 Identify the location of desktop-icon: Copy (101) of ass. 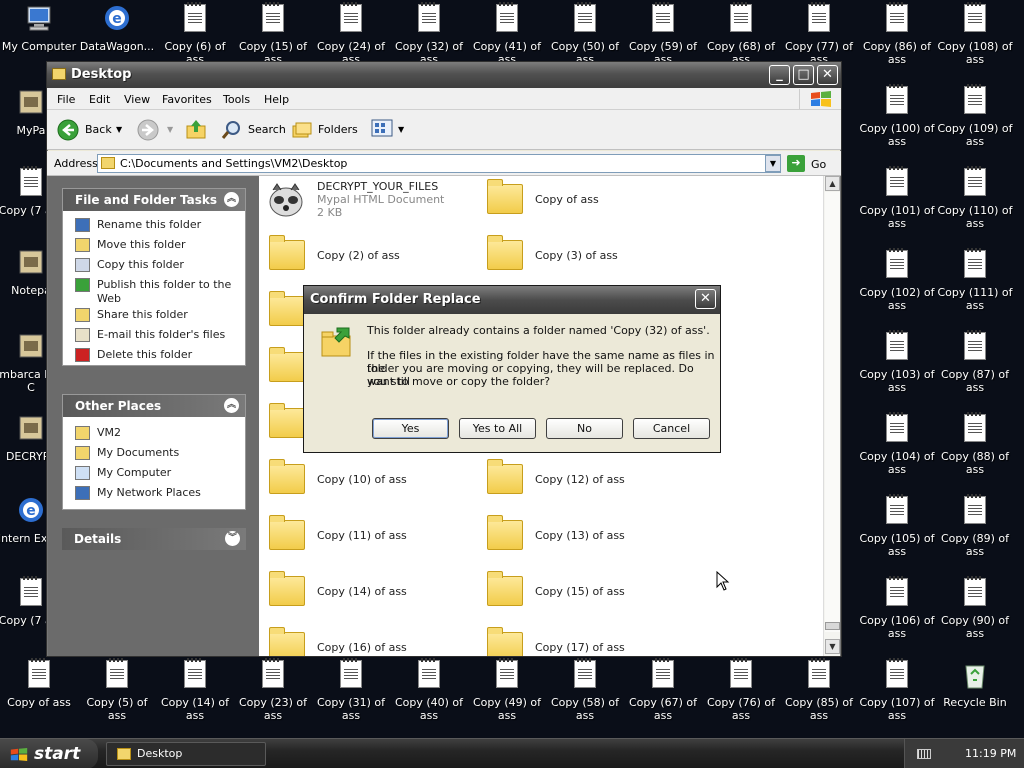
(897, 202).